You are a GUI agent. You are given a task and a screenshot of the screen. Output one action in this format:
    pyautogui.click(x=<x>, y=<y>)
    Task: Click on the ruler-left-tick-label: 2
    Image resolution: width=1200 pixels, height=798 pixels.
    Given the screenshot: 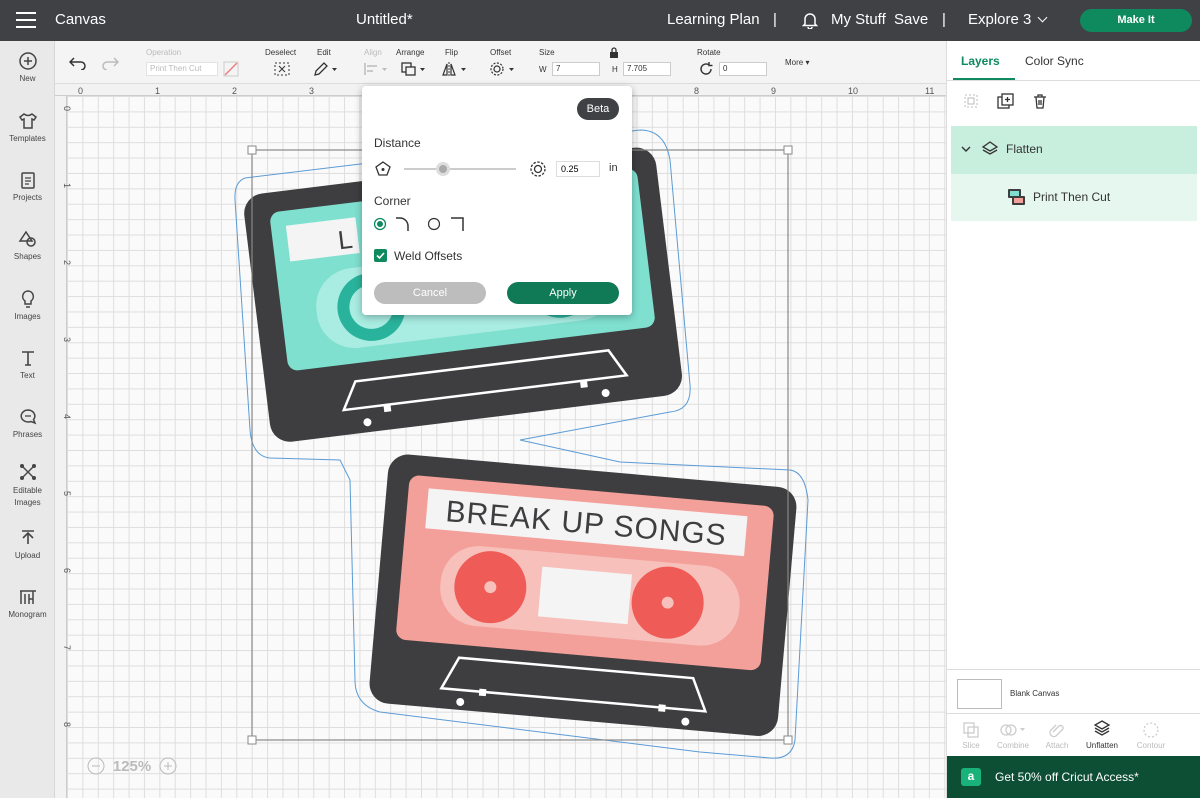 What is the action you would take?
    pyautogui.click(x=67, y=262)
    